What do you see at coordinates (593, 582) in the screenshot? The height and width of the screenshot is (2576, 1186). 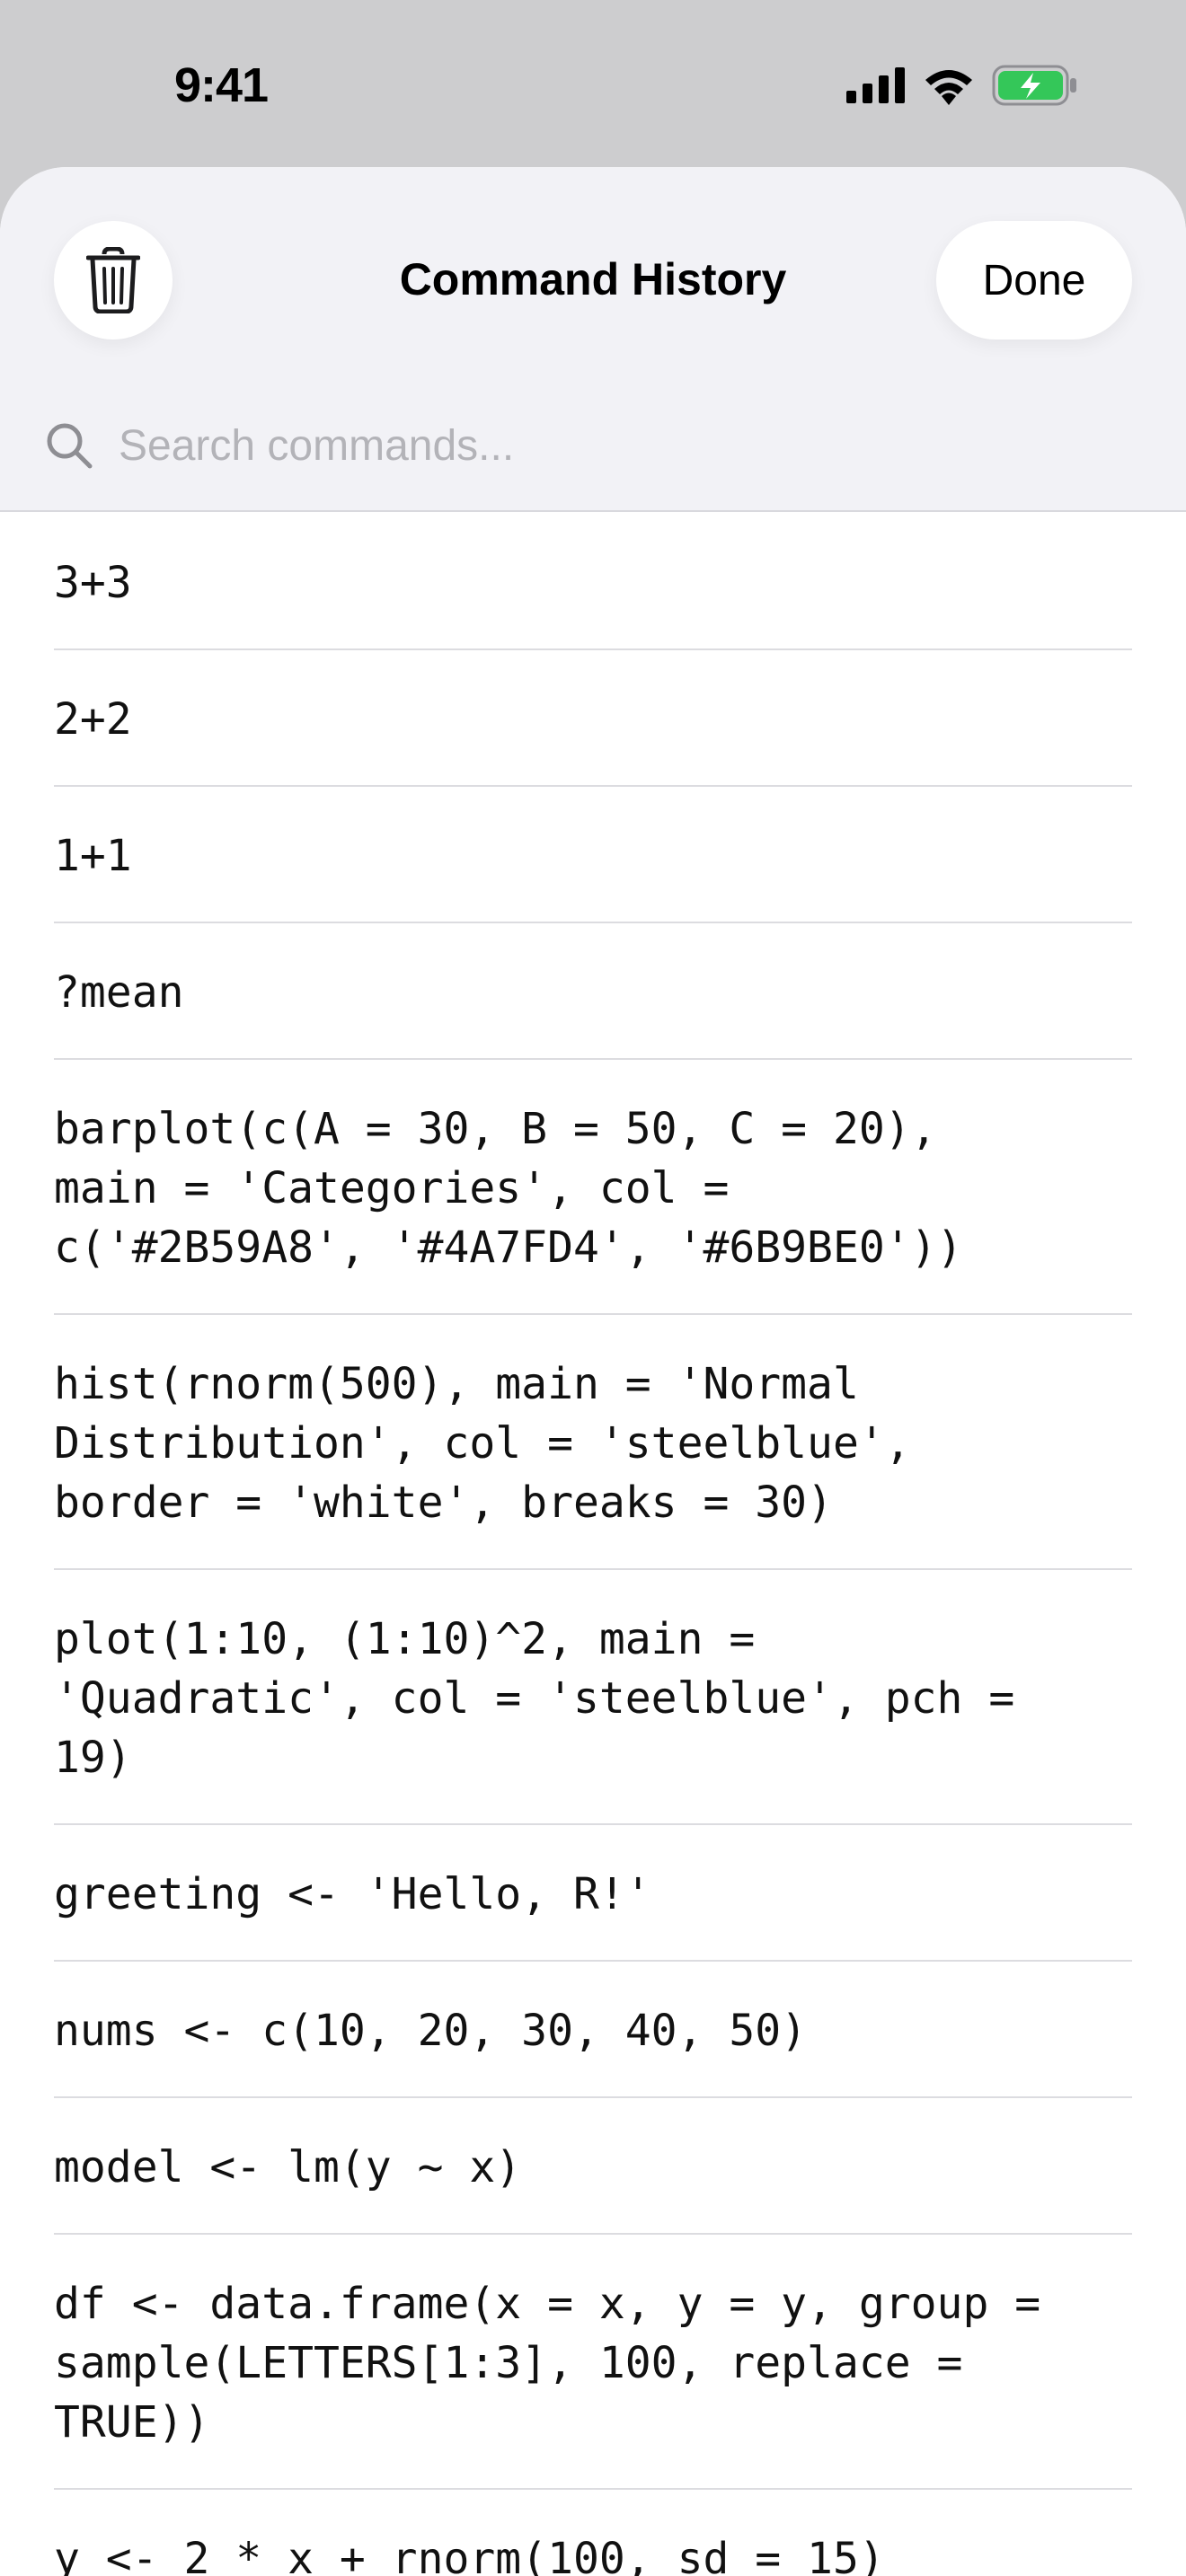 I see `history-item: 3+3` at bounding box center [593, 582].